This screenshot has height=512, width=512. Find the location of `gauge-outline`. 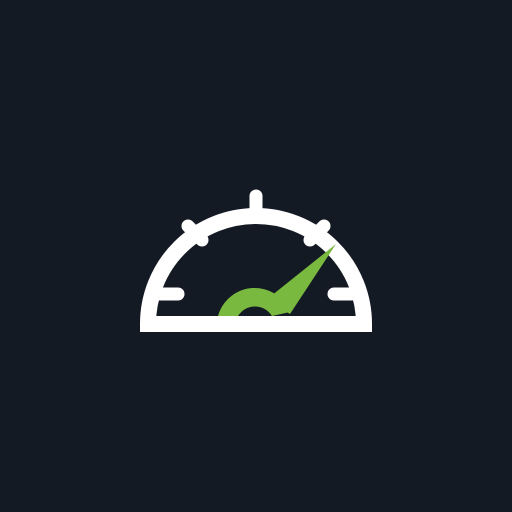

gauge-outline is located at coordinates (256, 270).